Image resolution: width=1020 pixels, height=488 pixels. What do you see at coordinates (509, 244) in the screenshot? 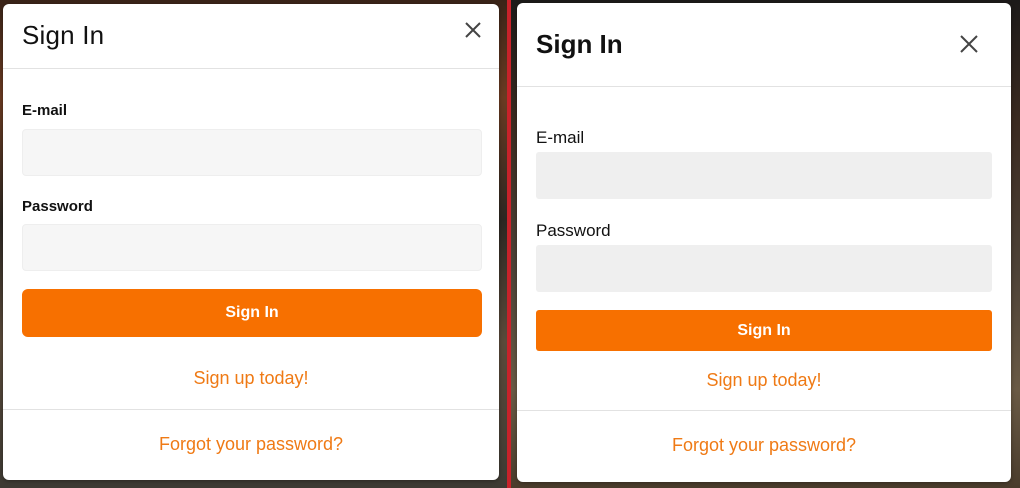
I see `comparison-divider` at bounding box center [509, 244].